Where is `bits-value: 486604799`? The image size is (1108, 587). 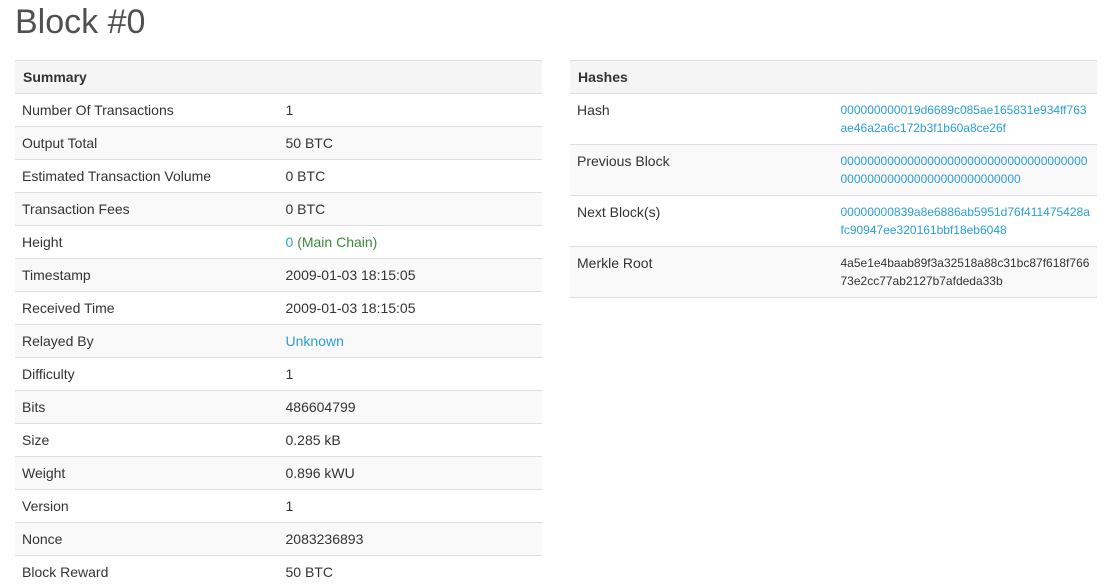 bits-value: 486604799 is located at coordinates (410, 407).